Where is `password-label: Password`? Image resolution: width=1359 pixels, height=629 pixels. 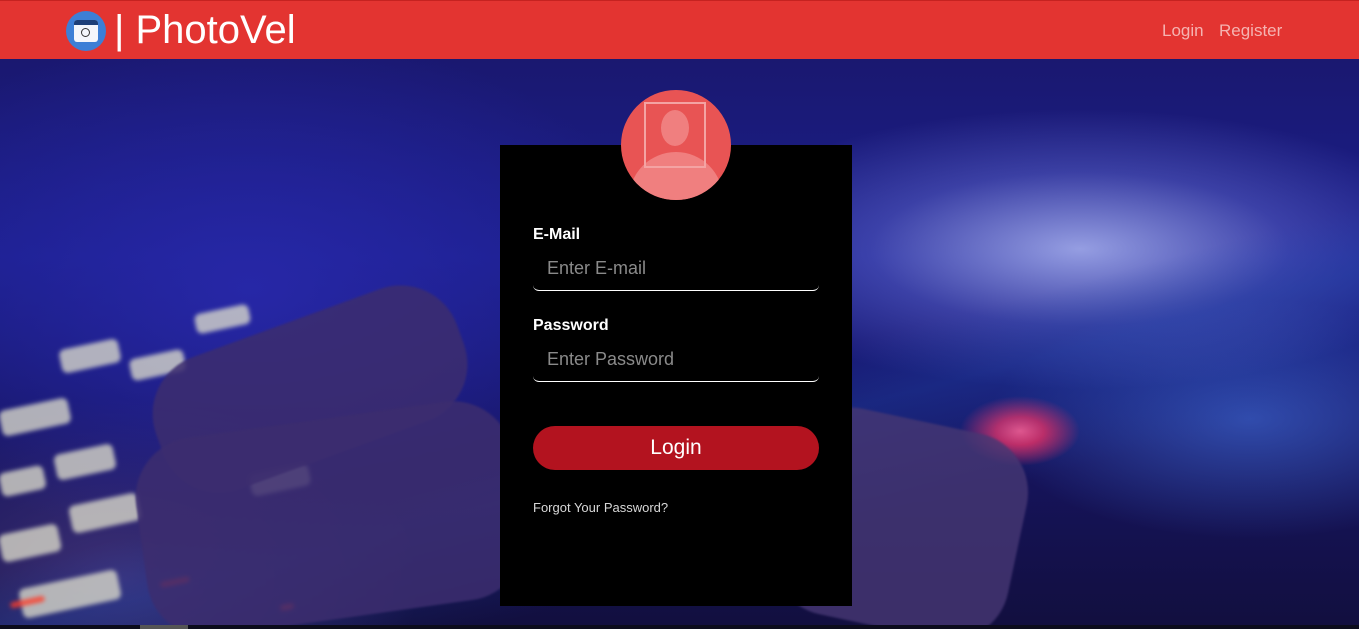 password-label: Password is located at coordinates (571, 325).